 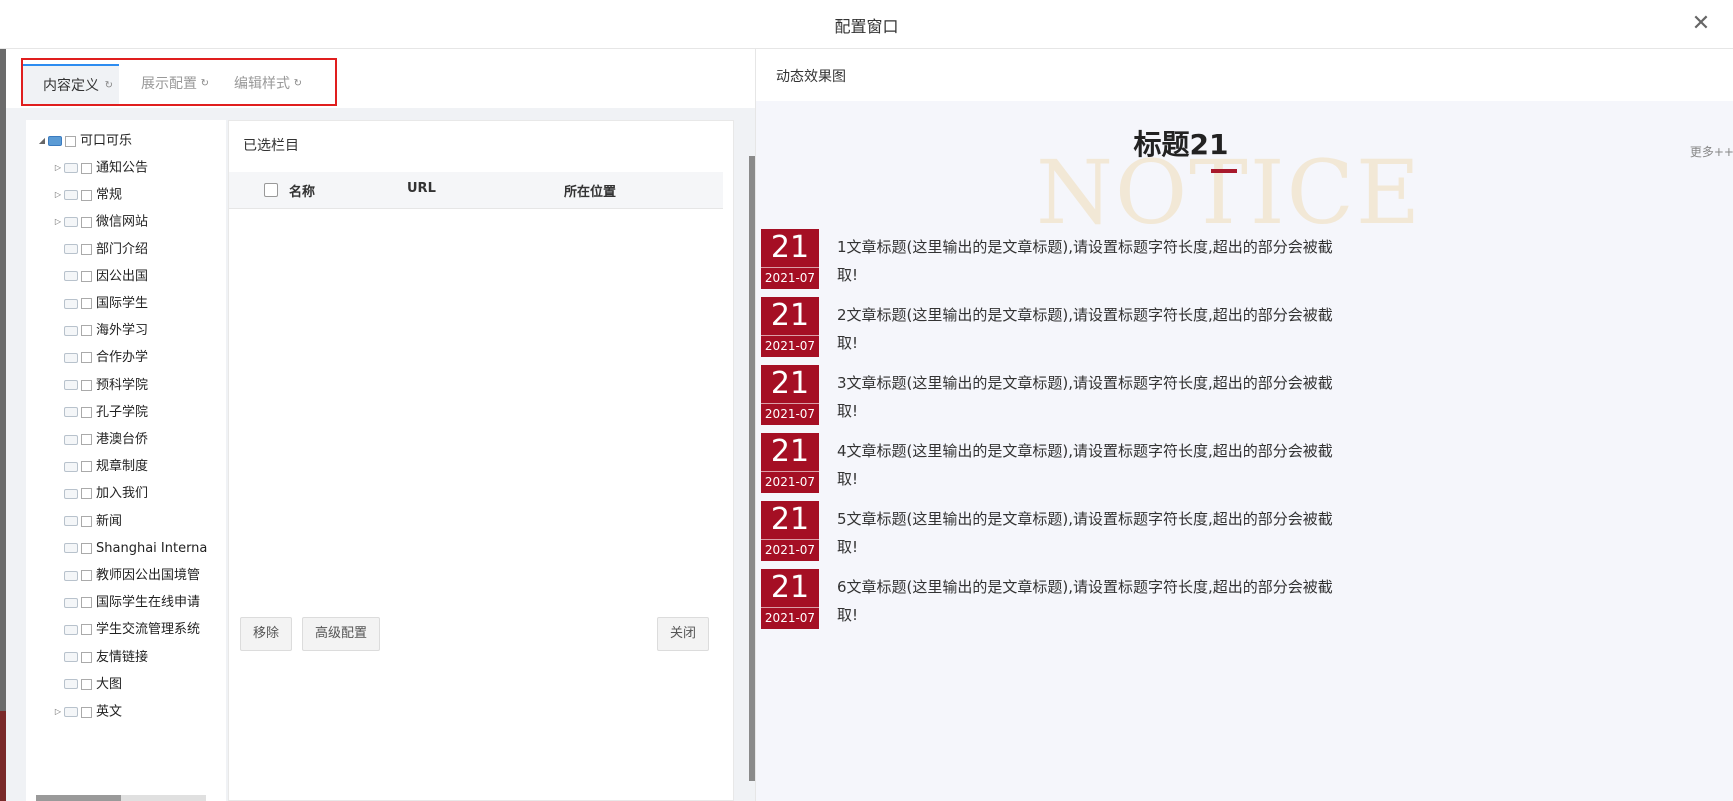 I want to click on news-title: 3文章标题(这里输出的是文章标题),请设置标题字符长度,超出的部分会被截取!, so click(x=1087, y=397).